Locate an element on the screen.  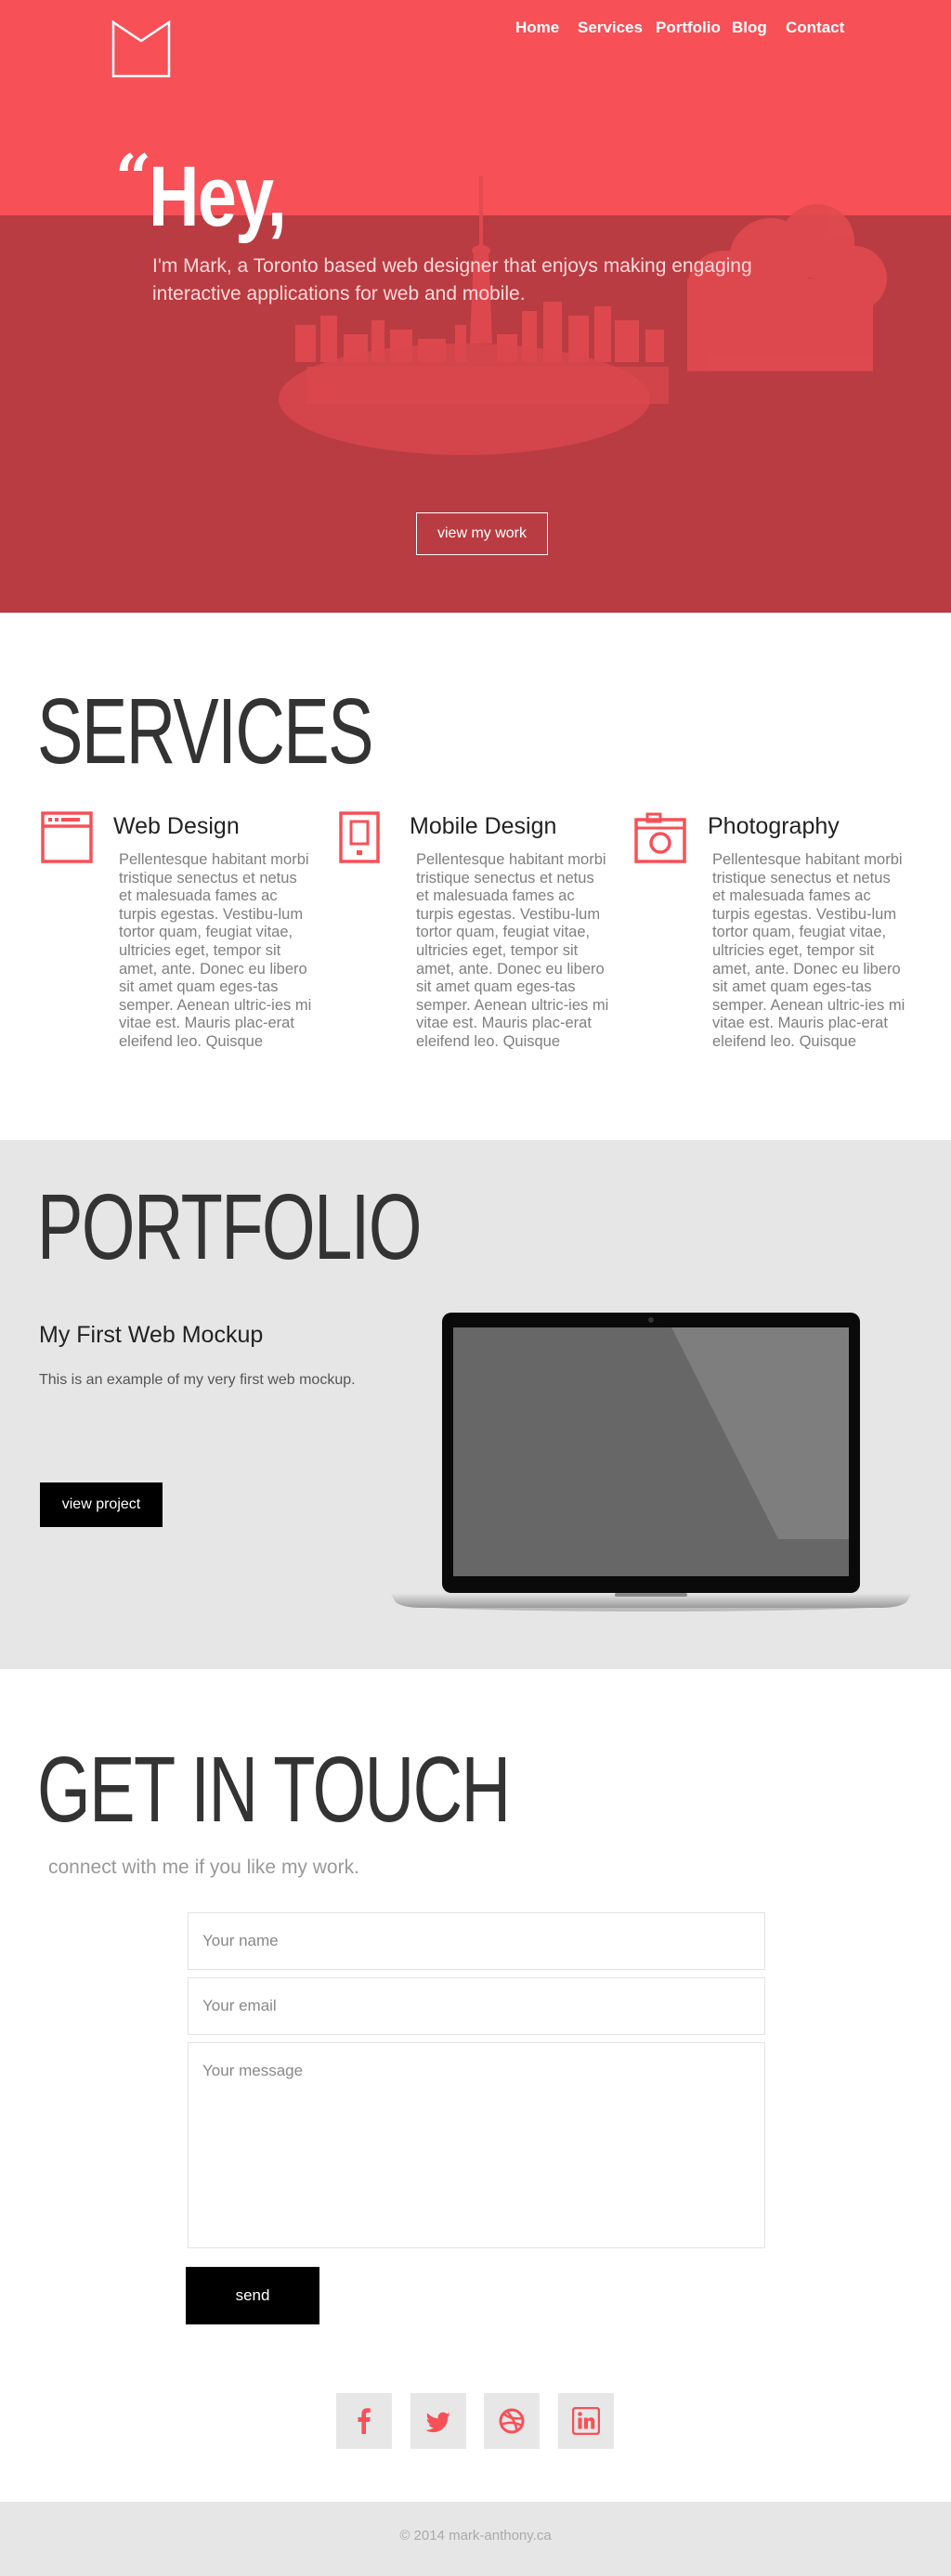
hero-title: Hey, is located at coordinates (218, 196).